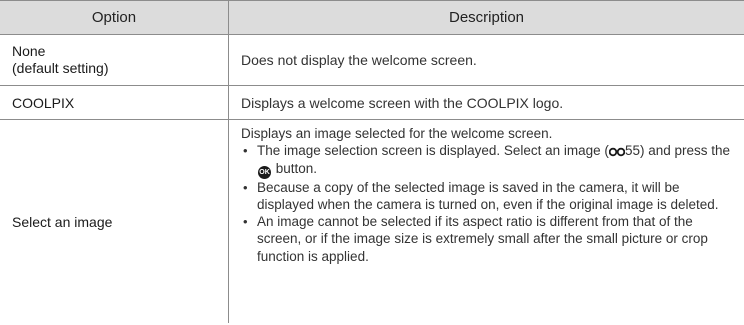 The height and width of the screenshot is (325, 744). What do you see at coordinates (359, 60) in the screenshot?
I see `description-none: Does not display the welcome screen.` at bounding box center [359, 60].